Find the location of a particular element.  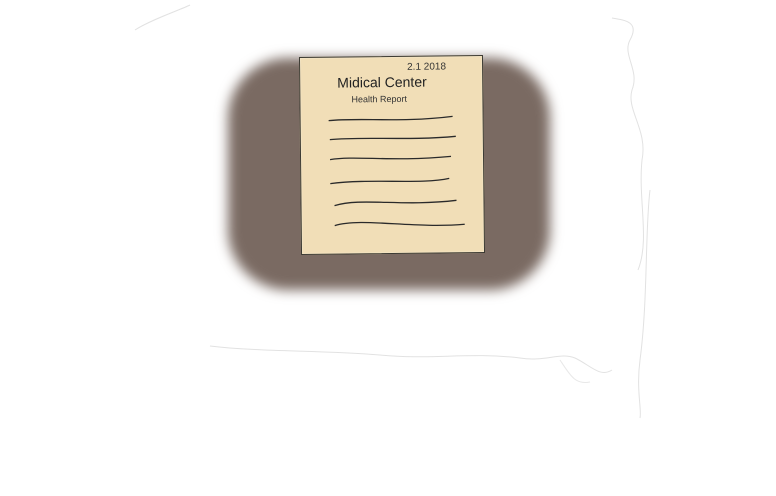

sketch-stroke-top is located at coordinates (162, 17).